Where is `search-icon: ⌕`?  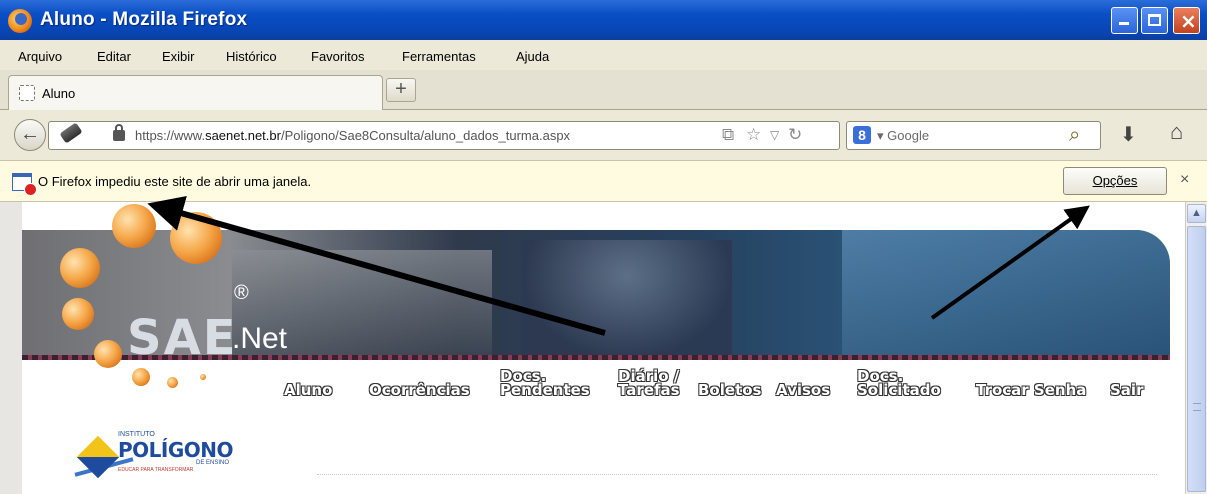 search-icon: ⌕ is located at coordinates (1074, 135).